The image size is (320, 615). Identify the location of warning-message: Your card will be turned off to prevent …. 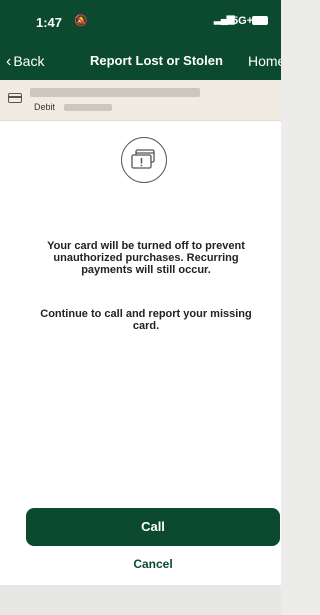
(146, 258).